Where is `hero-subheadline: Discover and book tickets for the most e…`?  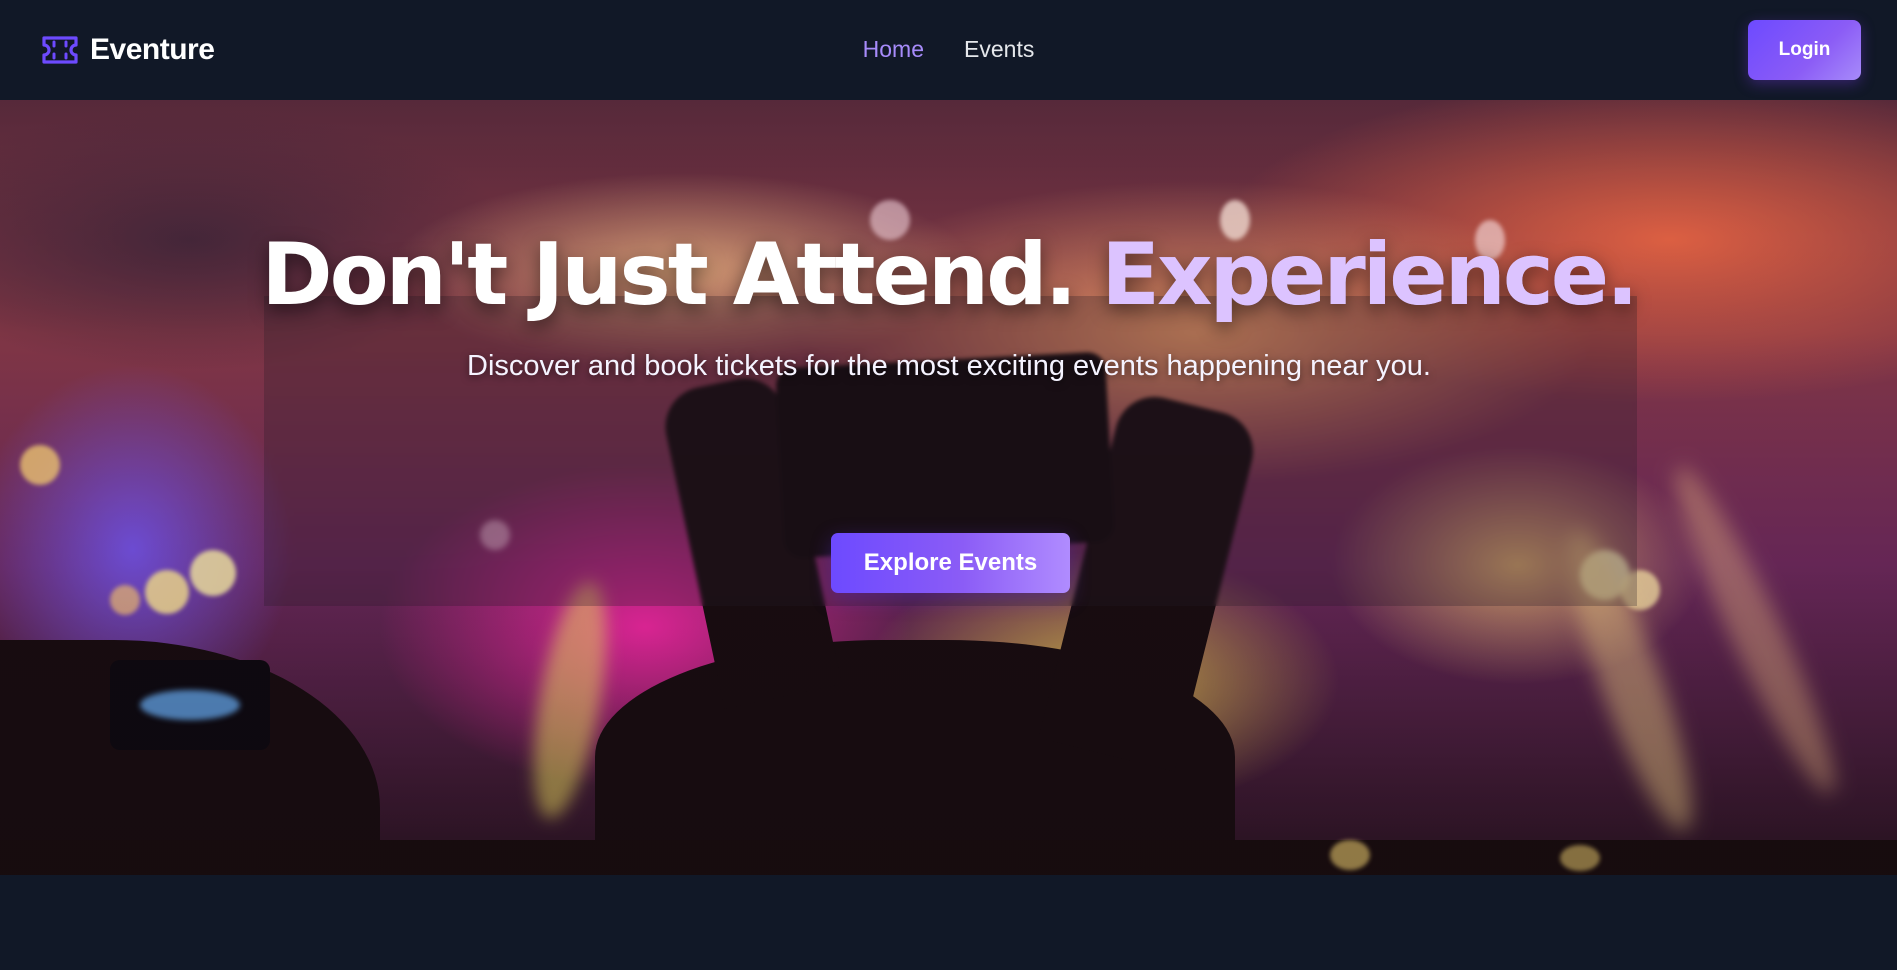
hero-subheadline: Discover and book tickets for the most e… is located at coordinates (949, 366).